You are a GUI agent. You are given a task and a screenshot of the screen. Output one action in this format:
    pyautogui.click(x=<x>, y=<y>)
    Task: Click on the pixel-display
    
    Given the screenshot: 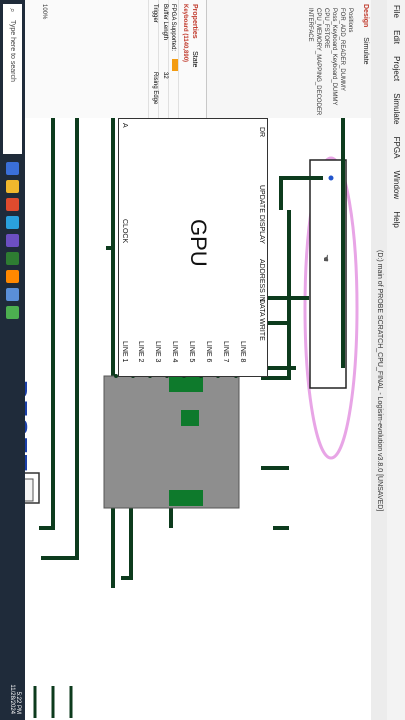 What is the action you would take?
    pyautogui.click(x=171, y=442)
    